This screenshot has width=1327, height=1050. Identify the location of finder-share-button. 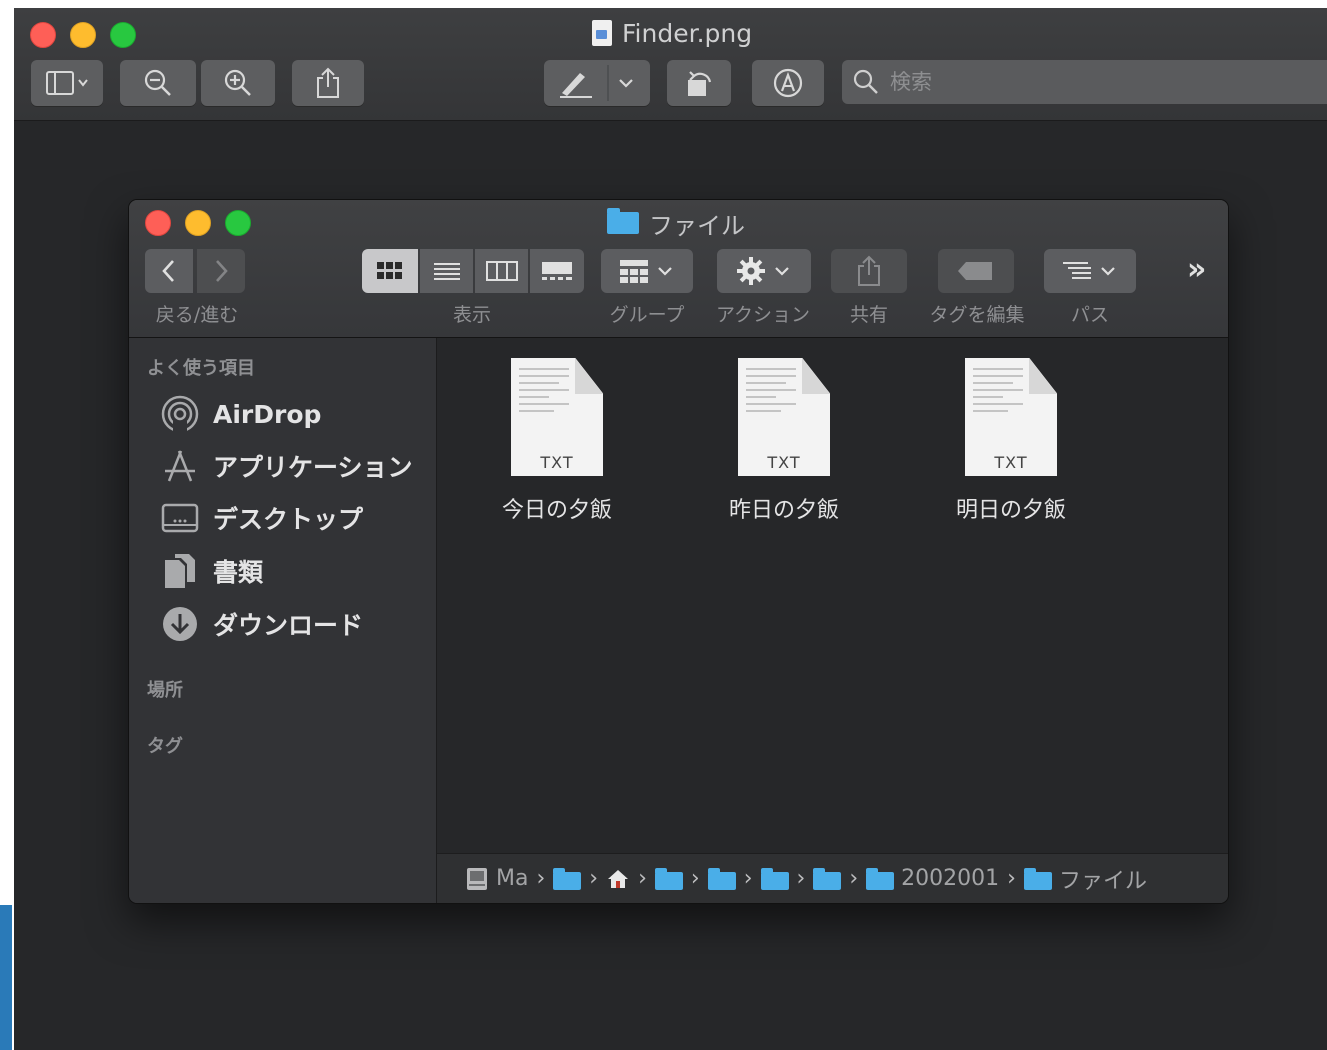
(869, 271).